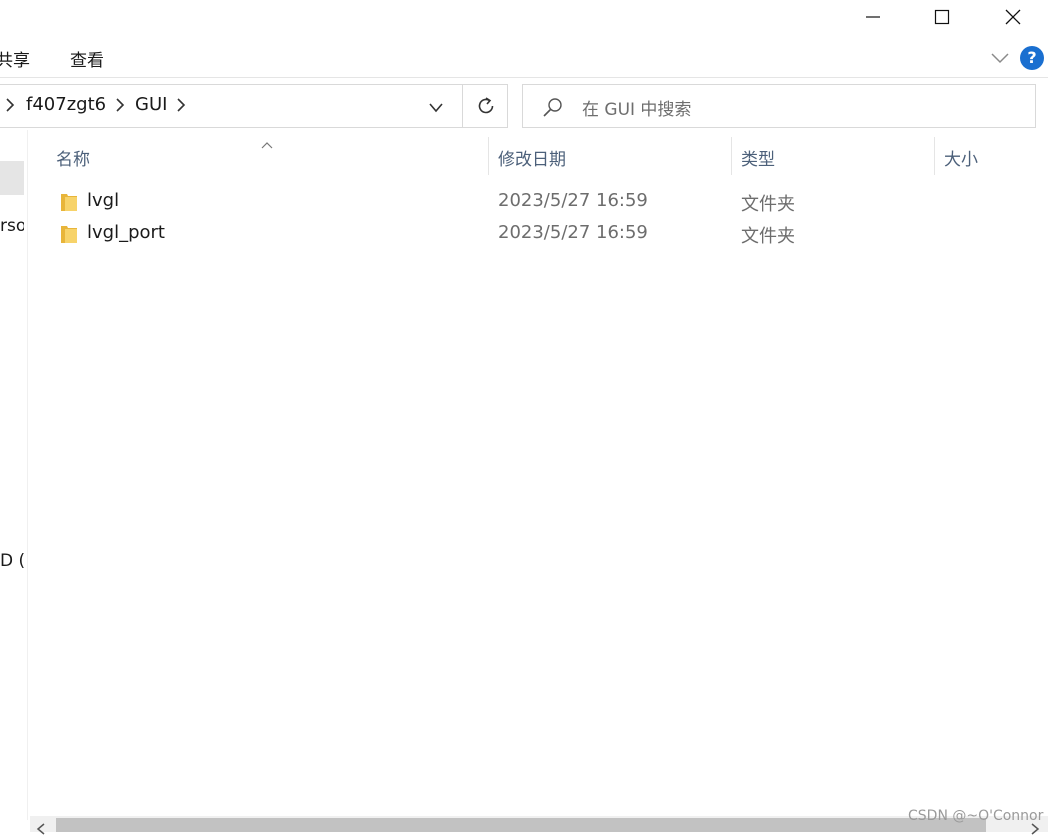 Image resolution: width=1048 pixels, height=839 pixels. I want to click on scroll-left-button, so click(41, 829).